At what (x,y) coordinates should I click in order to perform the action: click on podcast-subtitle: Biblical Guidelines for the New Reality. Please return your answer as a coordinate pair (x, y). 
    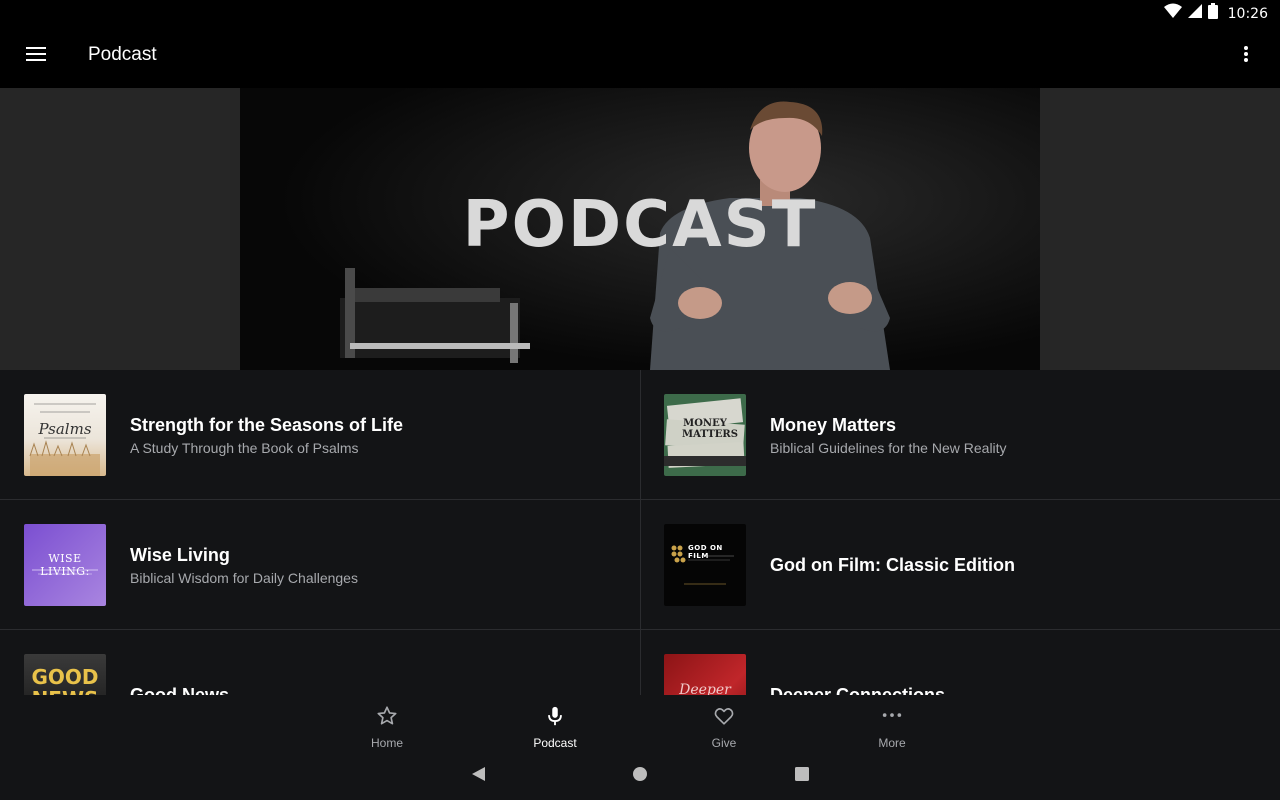
    Looking at the image, I should click on (888, 447).